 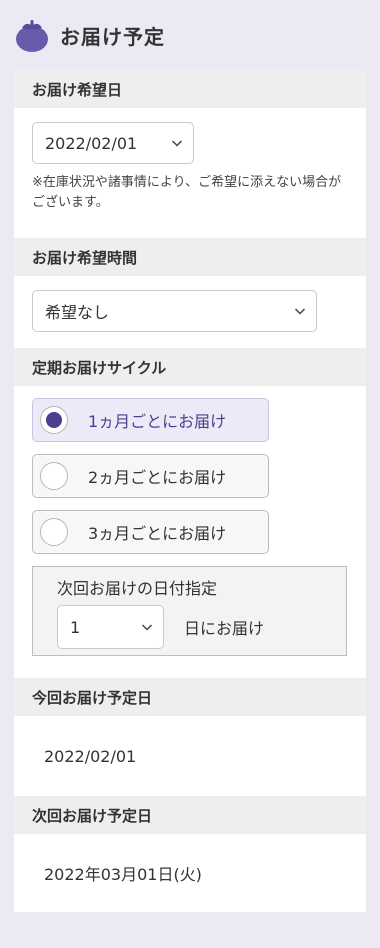 What do you see at coordinates (190, 697) in the screenshot?
I see `current-scheduled-label: 今回お届け予定日` at bounding box center [190, 697].